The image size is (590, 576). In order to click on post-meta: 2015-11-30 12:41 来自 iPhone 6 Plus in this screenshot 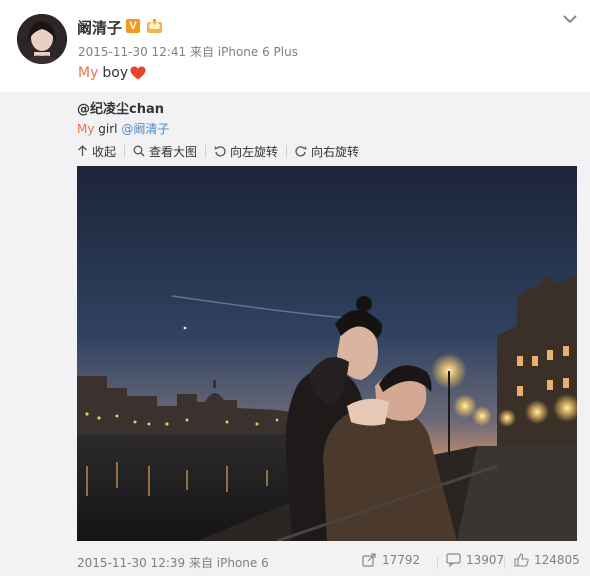, I will do `click(188, 52)`.